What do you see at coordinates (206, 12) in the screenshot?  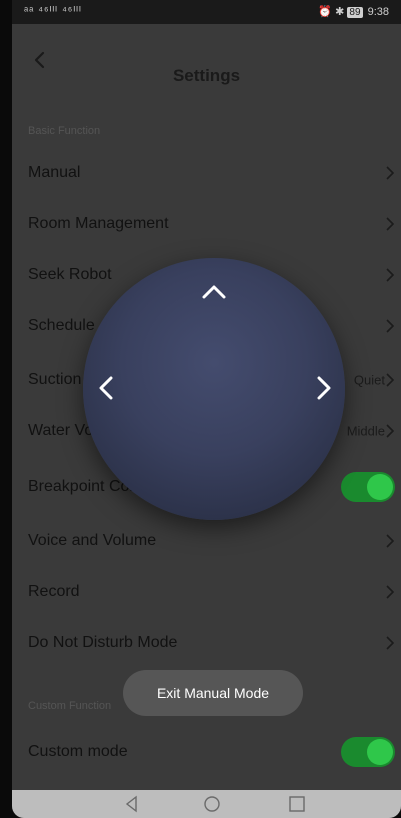 I see `status-bar: ᵃᵃ ⁴⁶ᴵᴵᴵ ⁴⁶ᴵᴵᴵ ⏰ ✱ 89 9:38` at bounding box center [206, 12].